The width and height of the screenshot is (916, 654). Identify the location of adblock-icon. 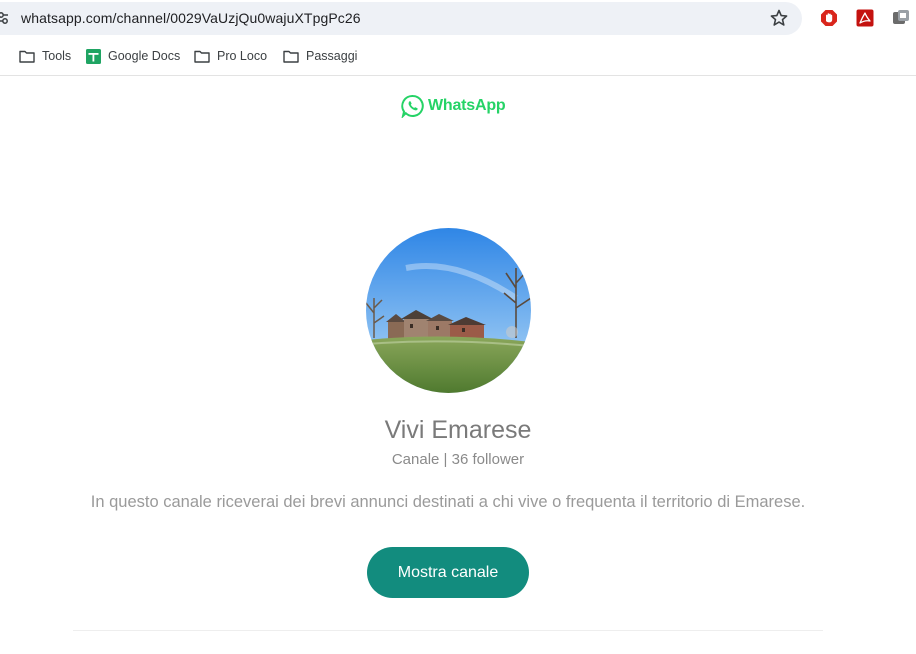
(829, 18).